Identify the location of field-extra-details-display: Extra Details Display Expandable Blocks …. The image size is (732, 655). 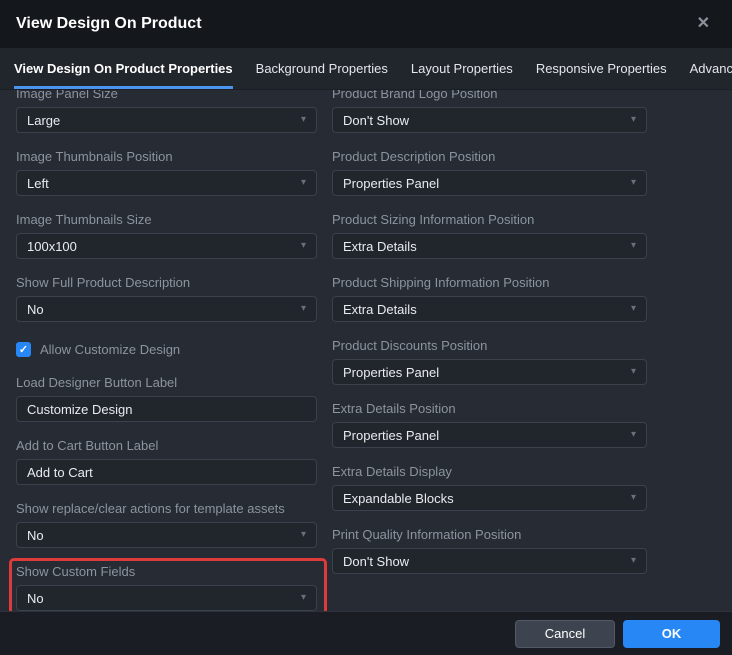
(489, 487).